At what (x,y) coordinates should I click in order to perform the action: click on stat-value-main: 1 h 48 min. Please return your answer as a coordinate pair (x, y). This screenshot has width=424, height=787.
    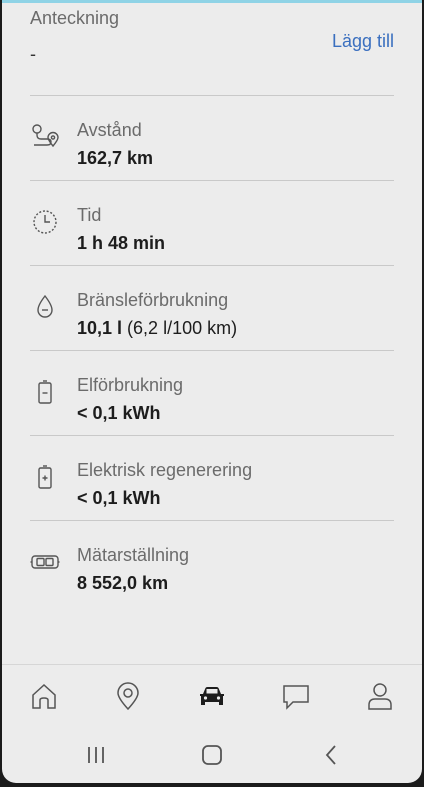
    Looking at the image, I should click on (121, 243).